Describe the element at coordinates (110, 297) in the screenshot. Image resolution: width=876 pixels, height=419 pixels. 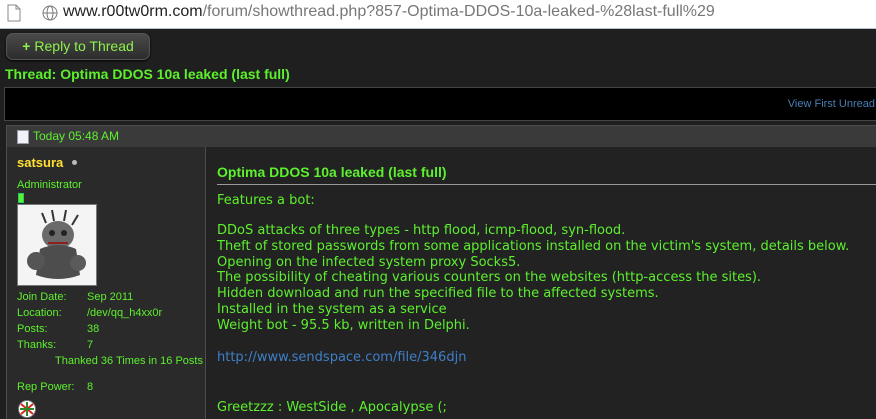
I see `join-date-value: Sep 2011` at that location.